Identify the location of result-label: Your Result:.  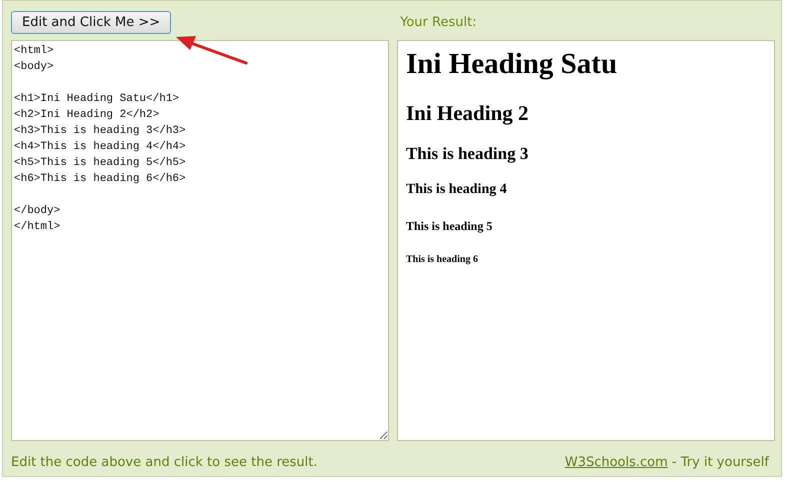
(438, 23).